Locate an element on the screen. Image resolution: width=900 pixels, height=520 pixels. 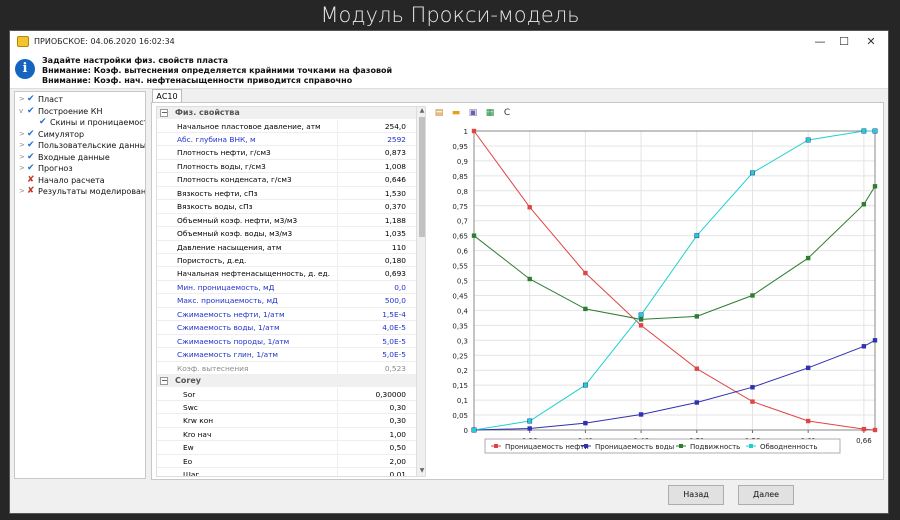
legend-label: Проницаемость нефти is located at coordinates (547, 447).